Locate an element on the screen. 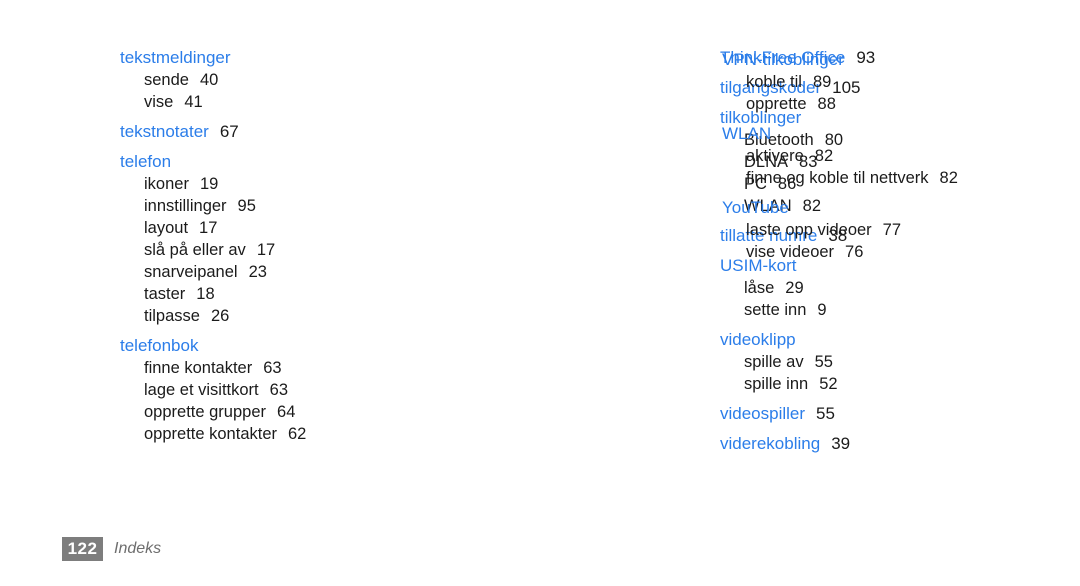  index-entry-label: telefonbok is located at coordinates (159, 345).